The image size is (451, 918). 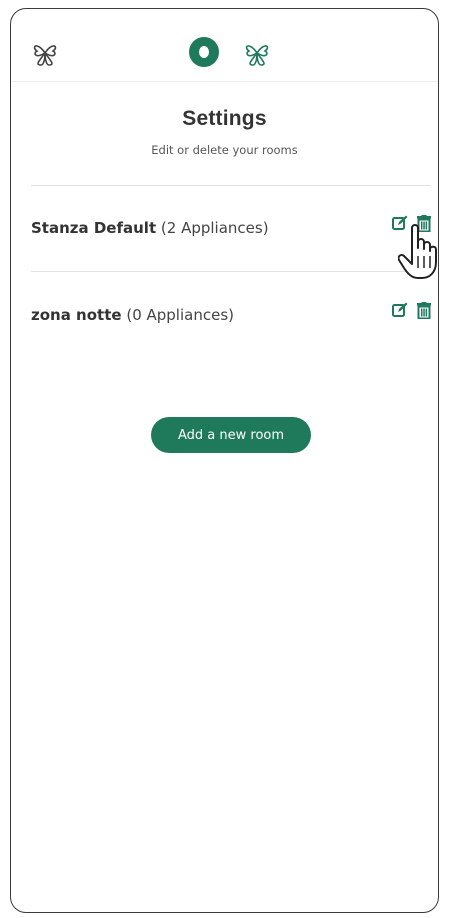 I want to click on page-title: Settings, so click(x=224, y=118).